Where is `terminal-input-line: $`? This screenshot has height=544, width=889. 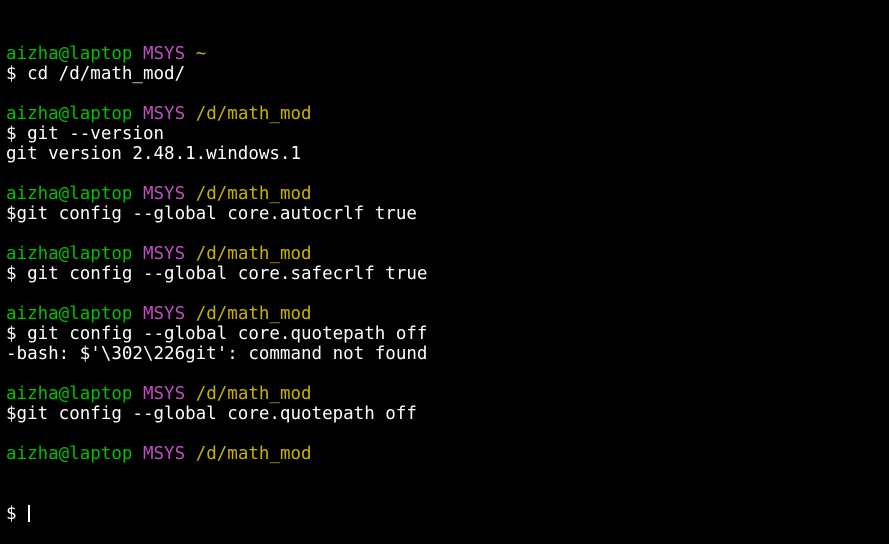
terminal-input-line: $ is located at coordinates (447, 514).